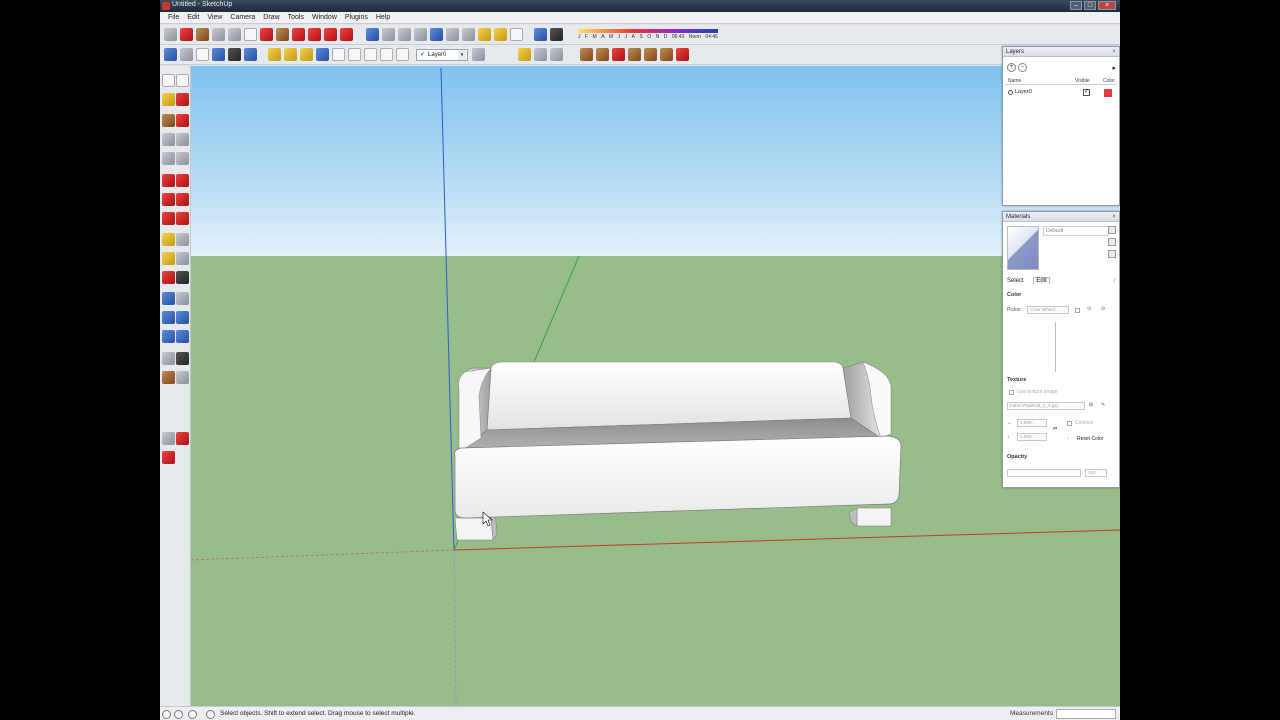 The image size is (1280, 720). What do you see at coordinates (250, 54) in the screenshot?
I see `left-view-icon` at bounding box center [250, 54].